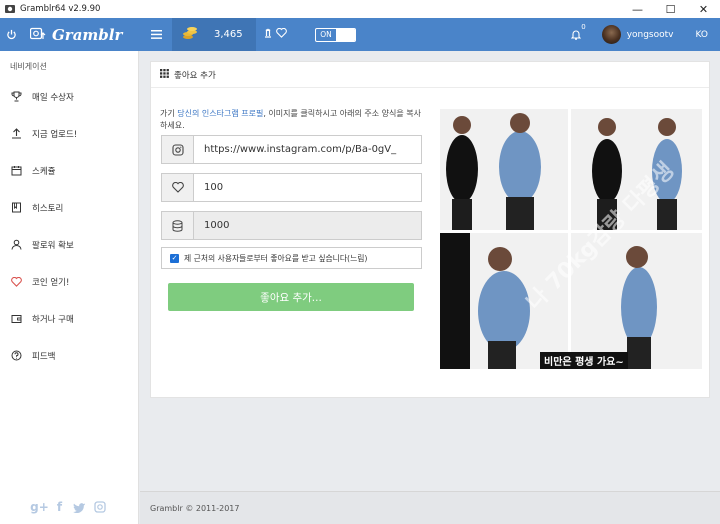  I want to click on username: yongsootv, so click(650, 35).